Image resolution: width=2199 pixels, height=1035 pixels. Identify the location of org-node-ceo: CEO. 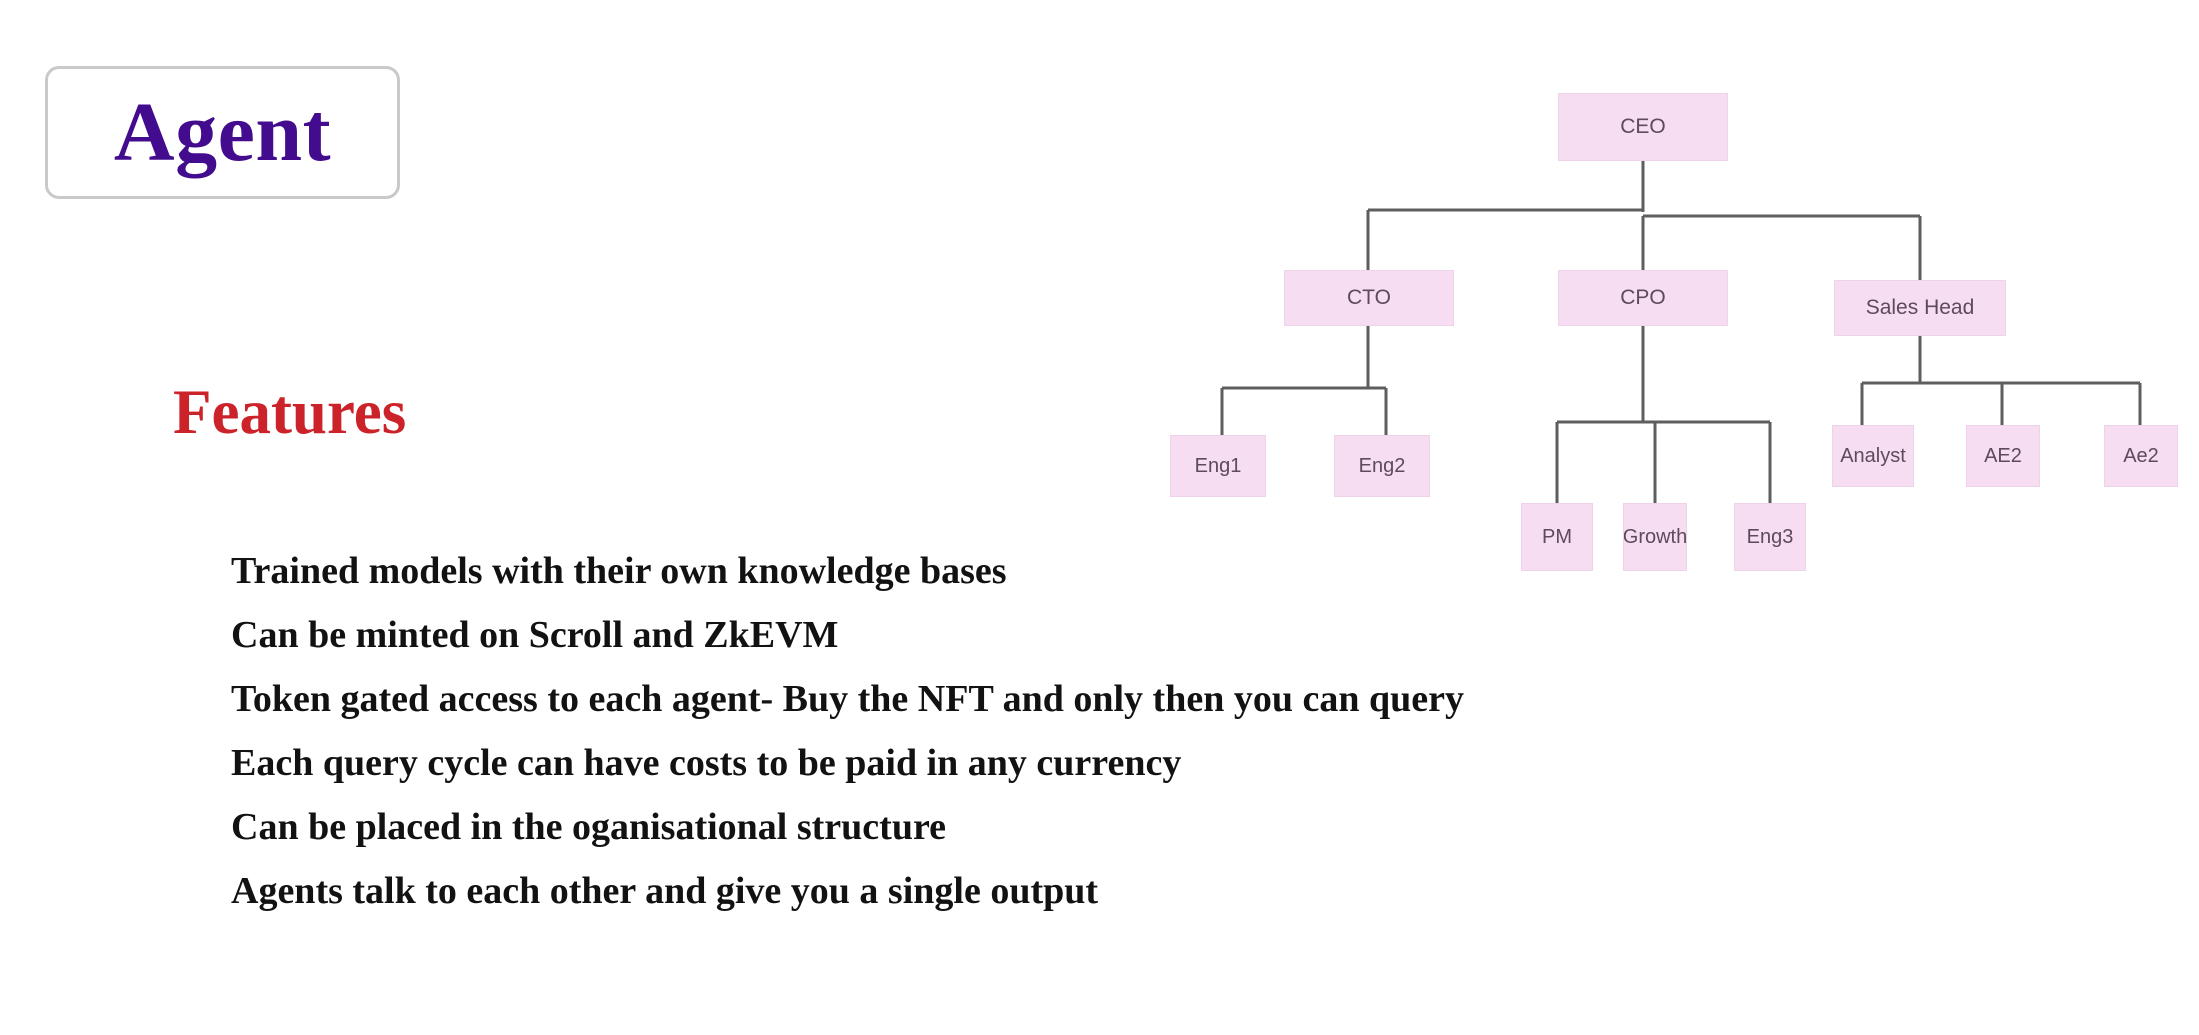
(1643, 127).